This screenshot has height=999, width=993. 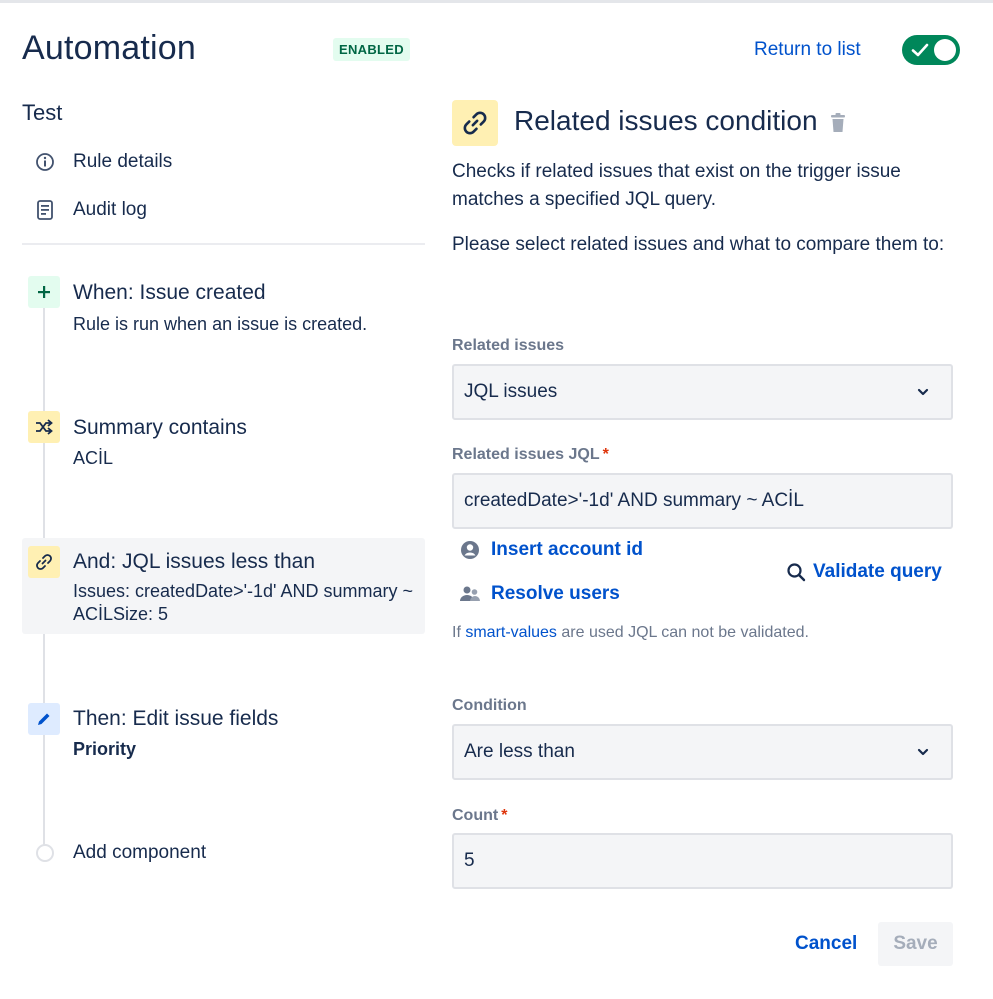 I want to click on validate-query-button: Validate query, so click(x=863, y=572).